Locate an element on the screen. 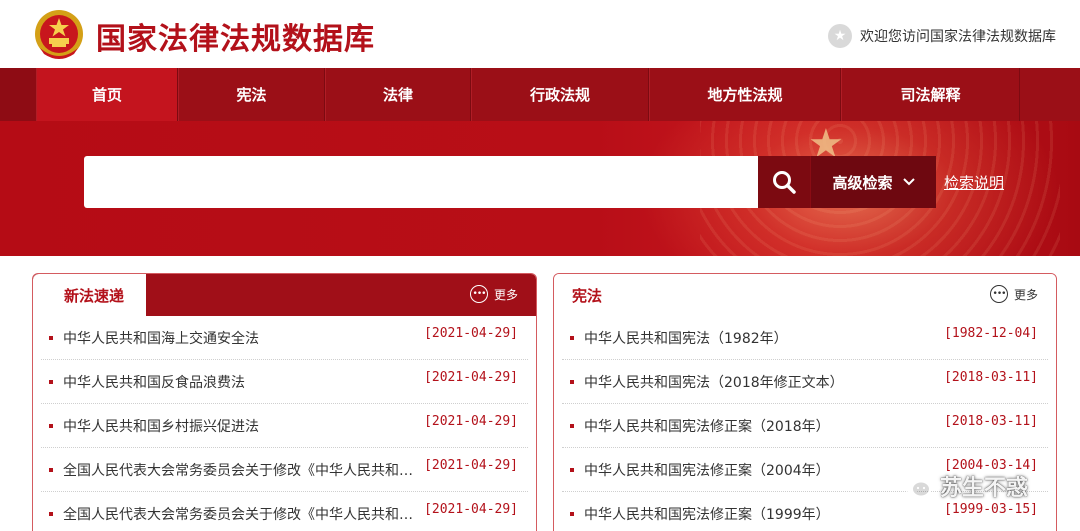  welcome-text: 欢迎您访问国家法律法规数据库 is located at coordinates (958, 37).